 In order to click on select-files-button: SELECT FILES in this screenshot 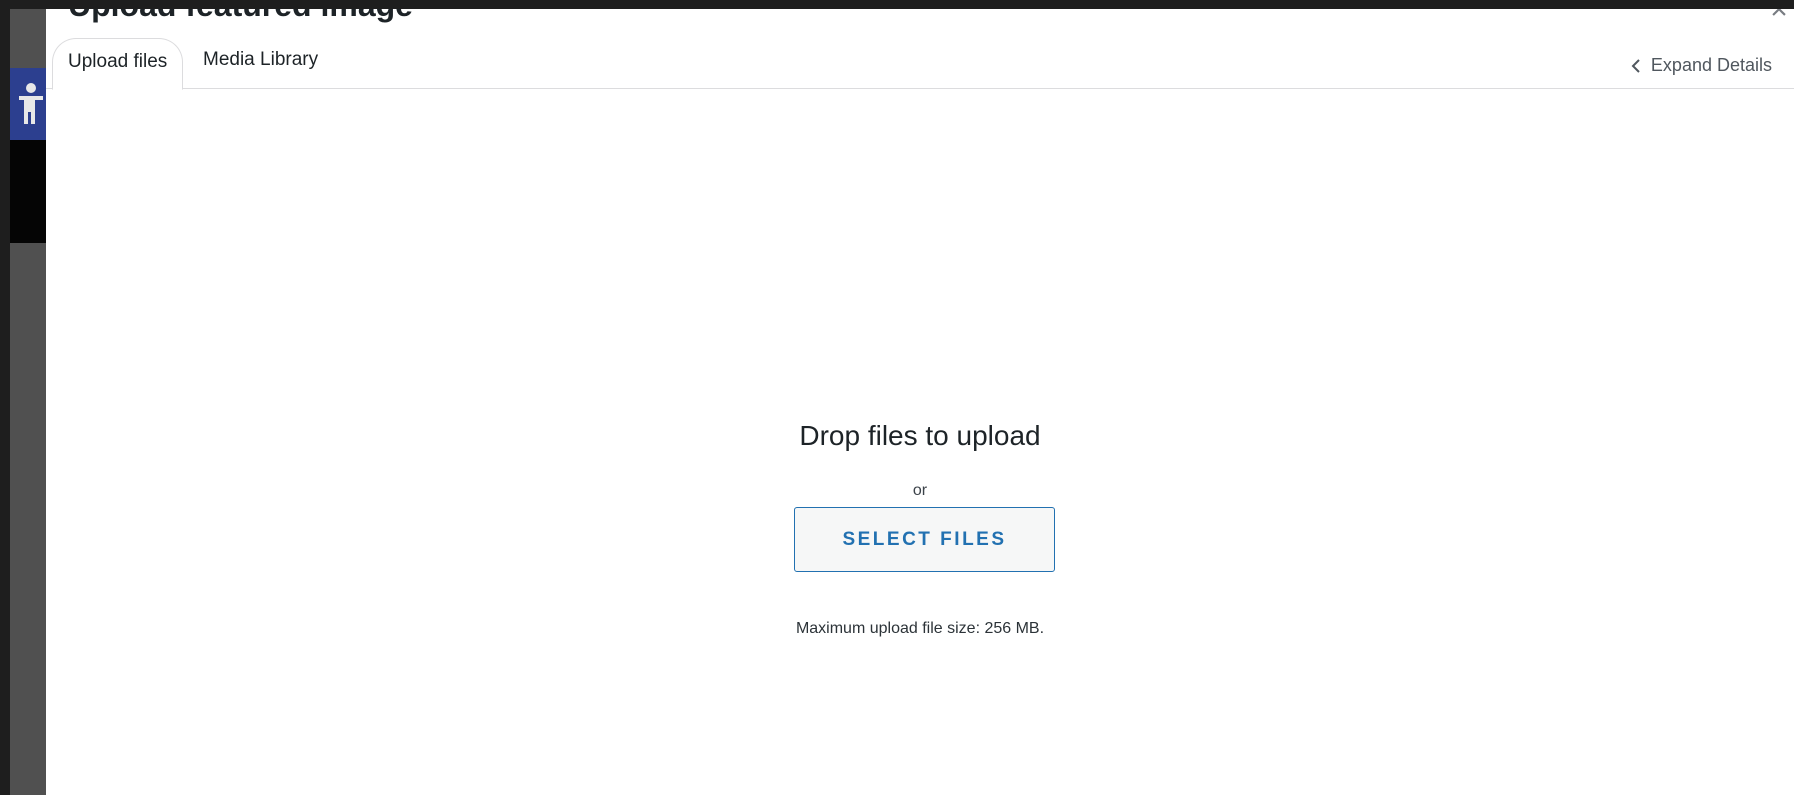, I will do `click(924, 539)`.